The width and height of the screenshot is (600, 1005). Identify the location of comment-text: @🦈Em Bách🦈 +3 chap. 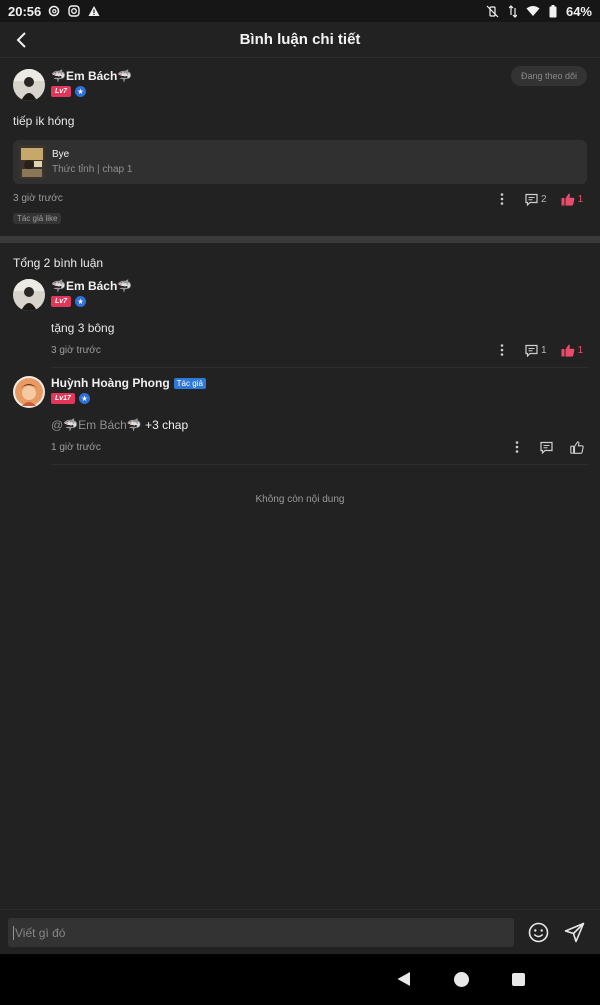
(119, 425).